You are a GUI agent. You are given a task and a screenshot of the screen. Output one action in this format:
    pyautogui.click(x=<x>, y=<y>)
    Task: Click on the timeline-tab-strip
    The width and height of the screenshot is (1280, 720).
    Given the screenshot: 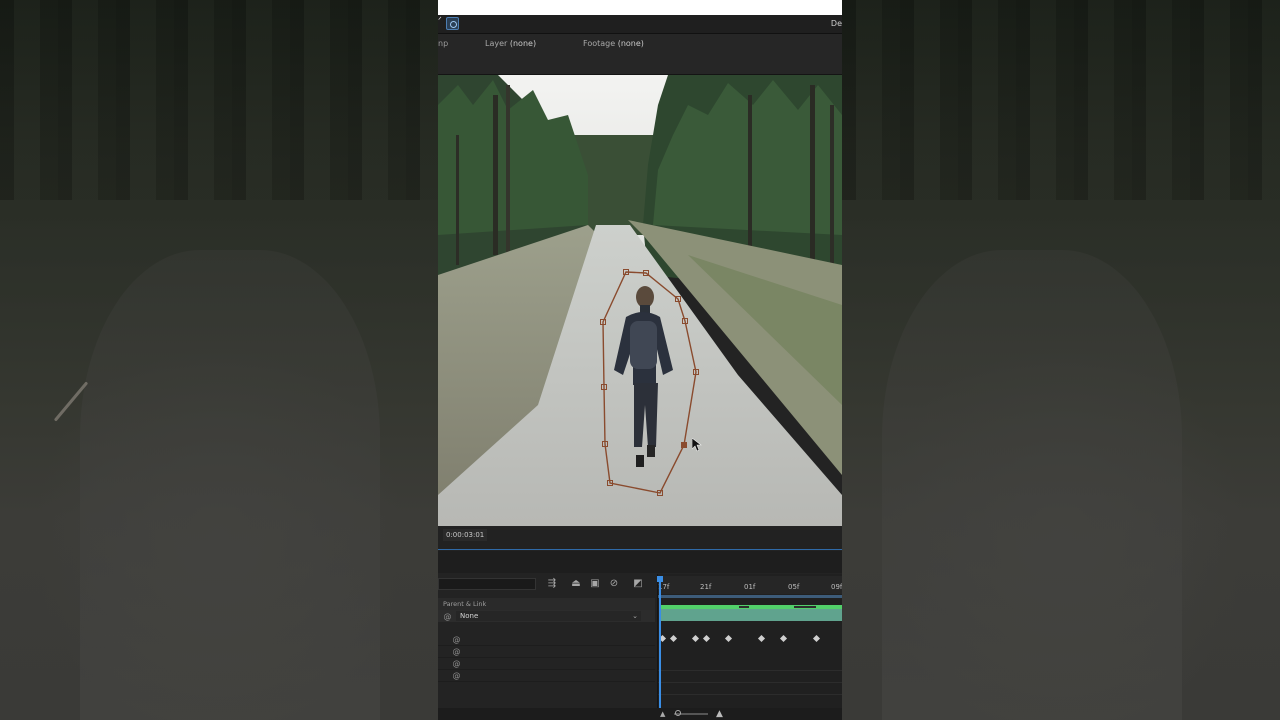 What is the action you would take?
    pyautogui.click(x=640, y=562)
    